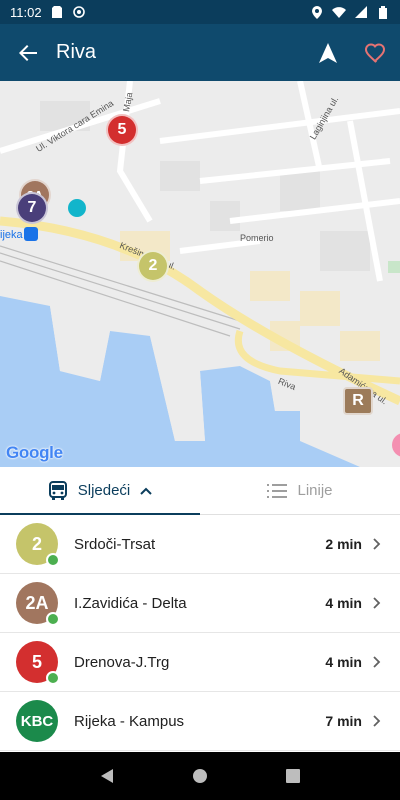 The image size is (400, 800). I want to click on line-number: 5, so click(36, 661).